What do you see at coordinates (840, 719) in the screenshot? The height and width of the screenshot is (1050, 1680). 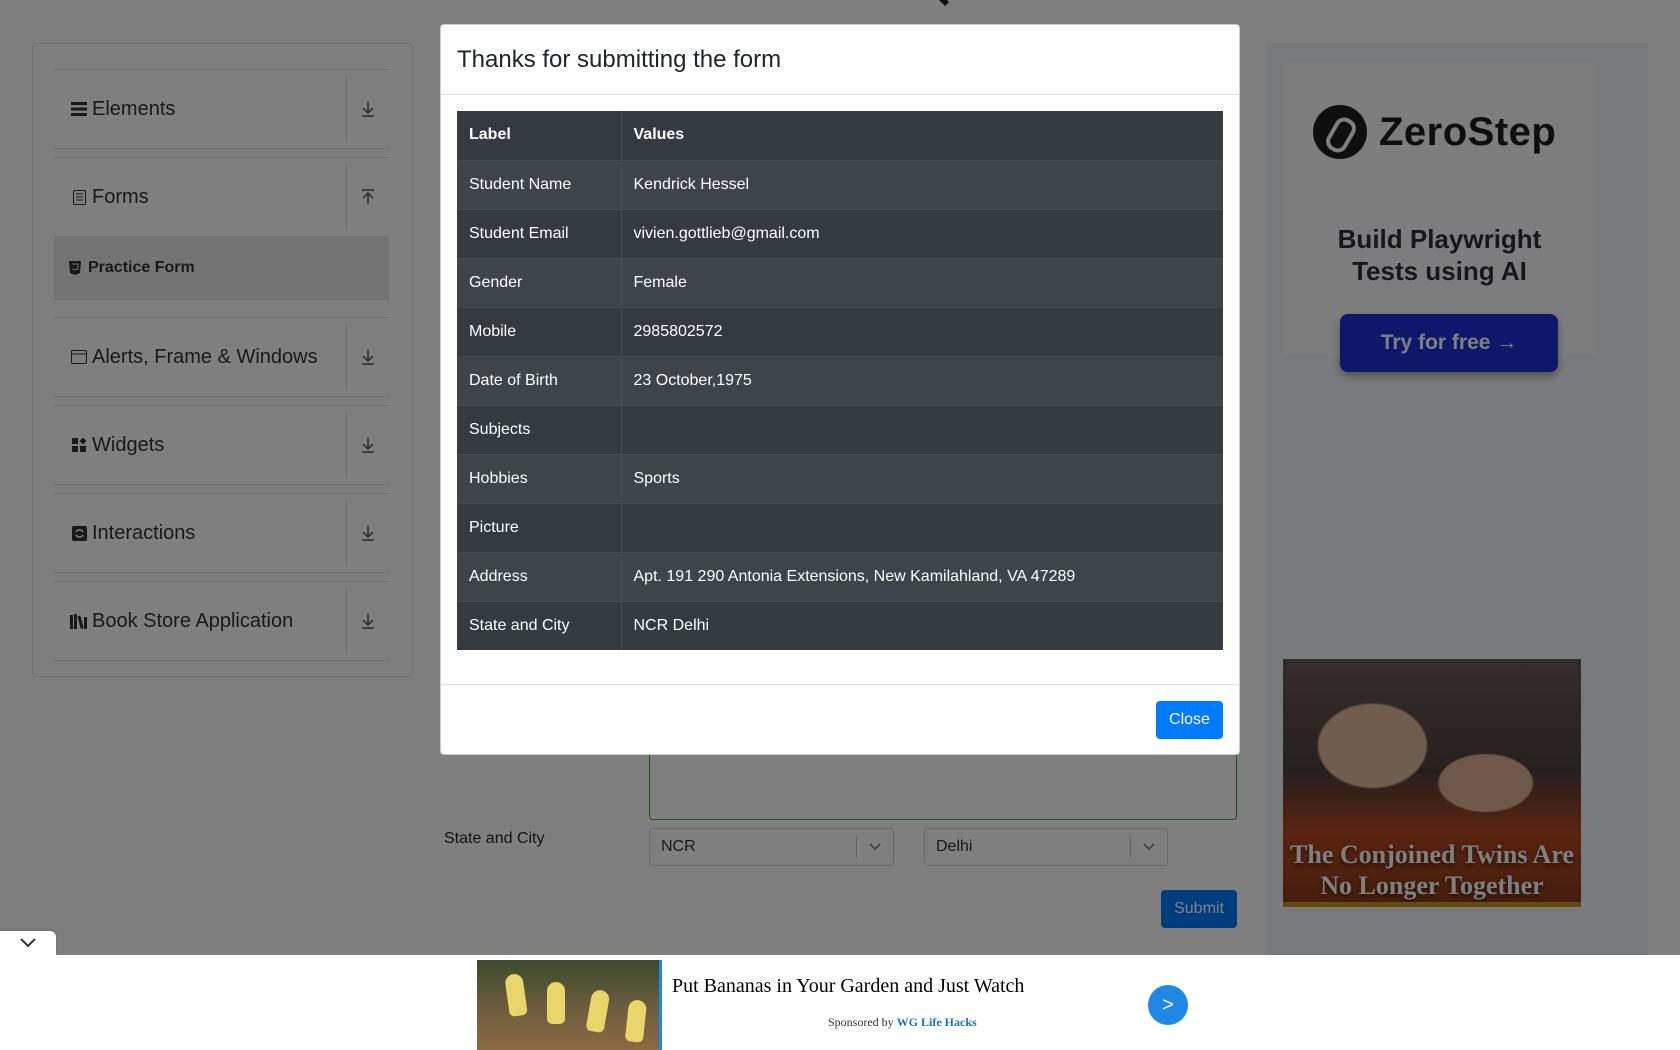 I see `modal-footer: Close` at bounding box center [840, 719].